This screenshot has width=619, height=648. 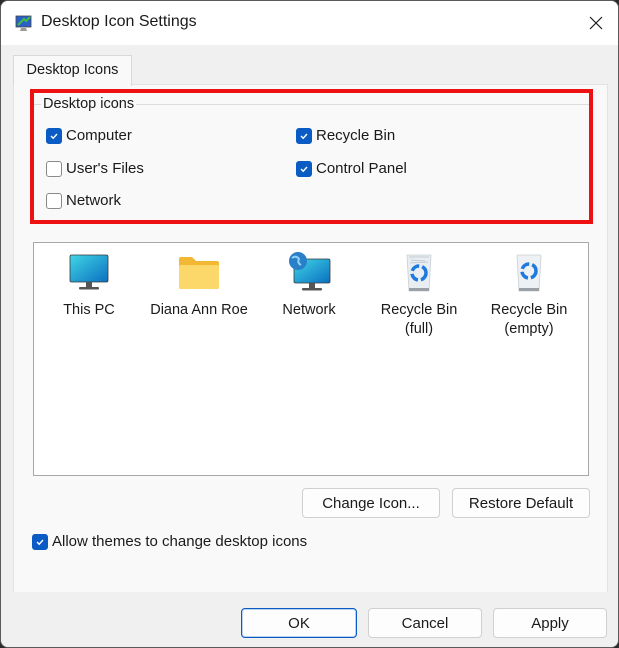 I want to click on desktop-settings-icon, so click(x=23, y=23).